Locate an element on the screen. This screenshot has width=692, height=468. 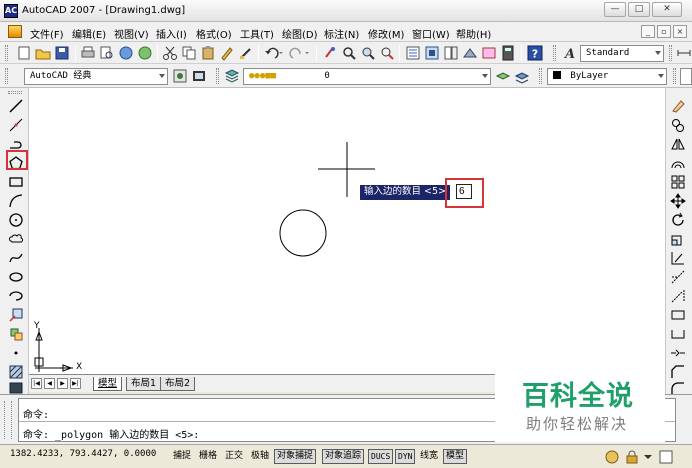
erase-icon is located at coordinates (678, 106).